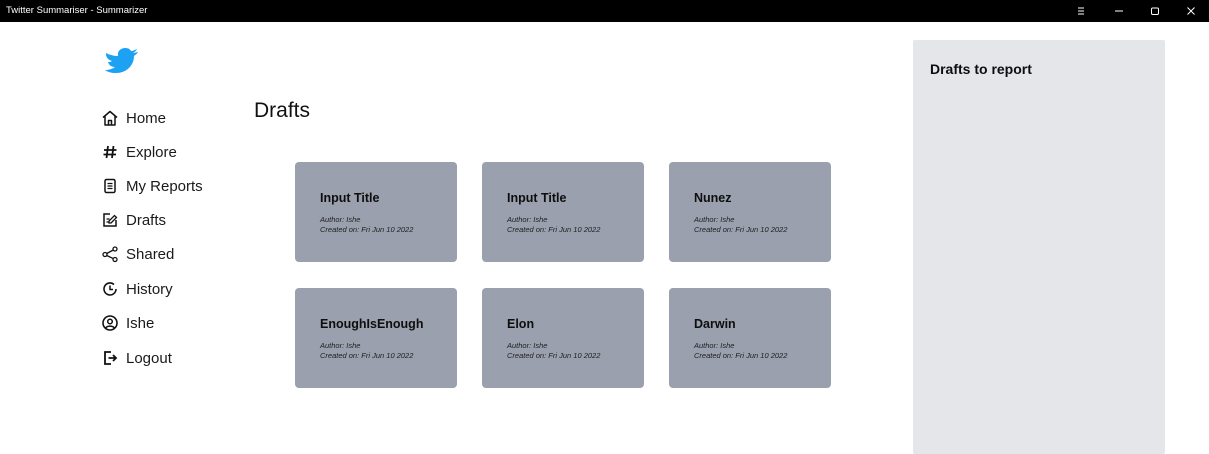 The image size is (1209, 454). I want to click on sidebar-item-profile: Ishe, so click(175, 323).